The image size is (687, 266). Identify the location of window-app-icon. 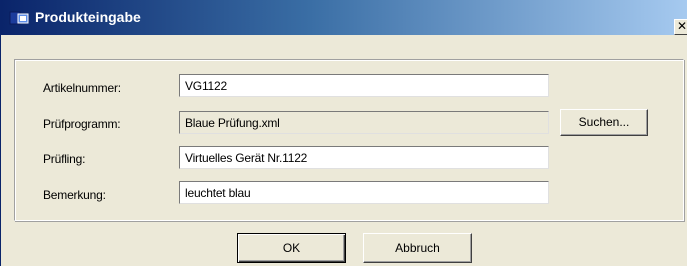
(19, 18).